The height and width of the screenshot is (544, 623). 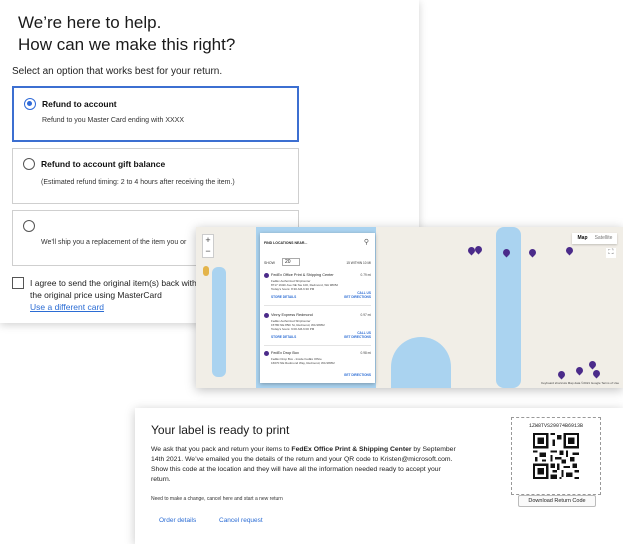 What do you see at coordinates (90, 22) in the screenshot?
I see `title-line-1: We’re here to help.` at bounding box center [90, 22].